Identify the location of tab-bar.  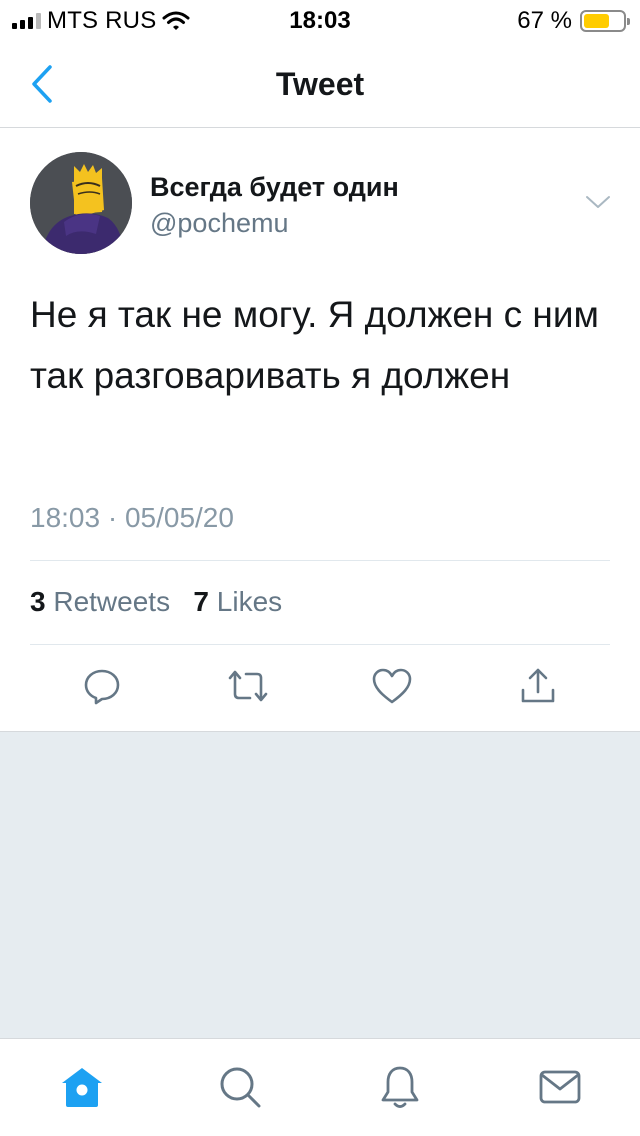
(320, 1087).